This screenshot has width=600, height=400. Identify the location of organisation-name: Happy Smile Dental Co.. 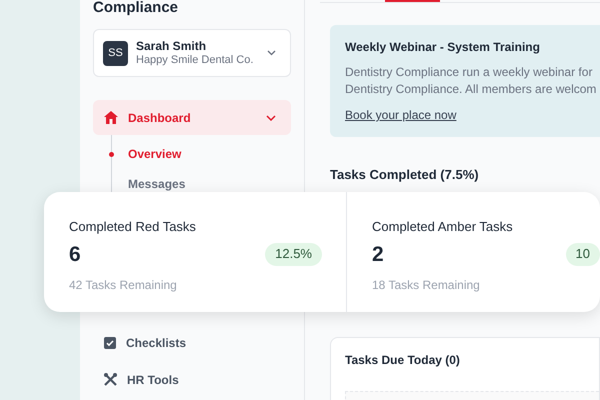
(195, 61).